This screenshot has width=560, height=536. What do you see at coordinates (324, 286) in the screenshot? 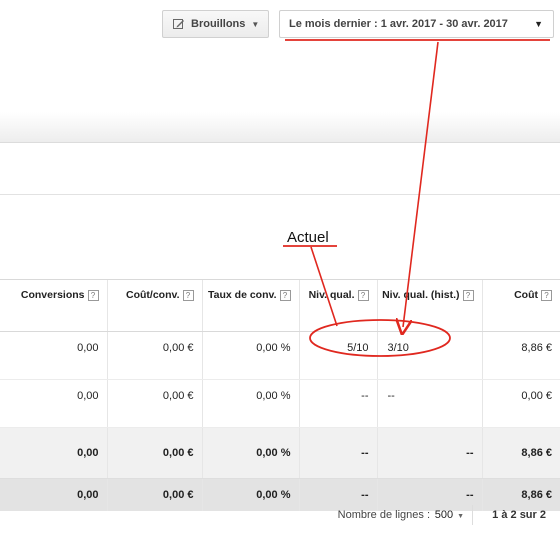
I see `actuel-pointer` at bounding box center [324, 286].